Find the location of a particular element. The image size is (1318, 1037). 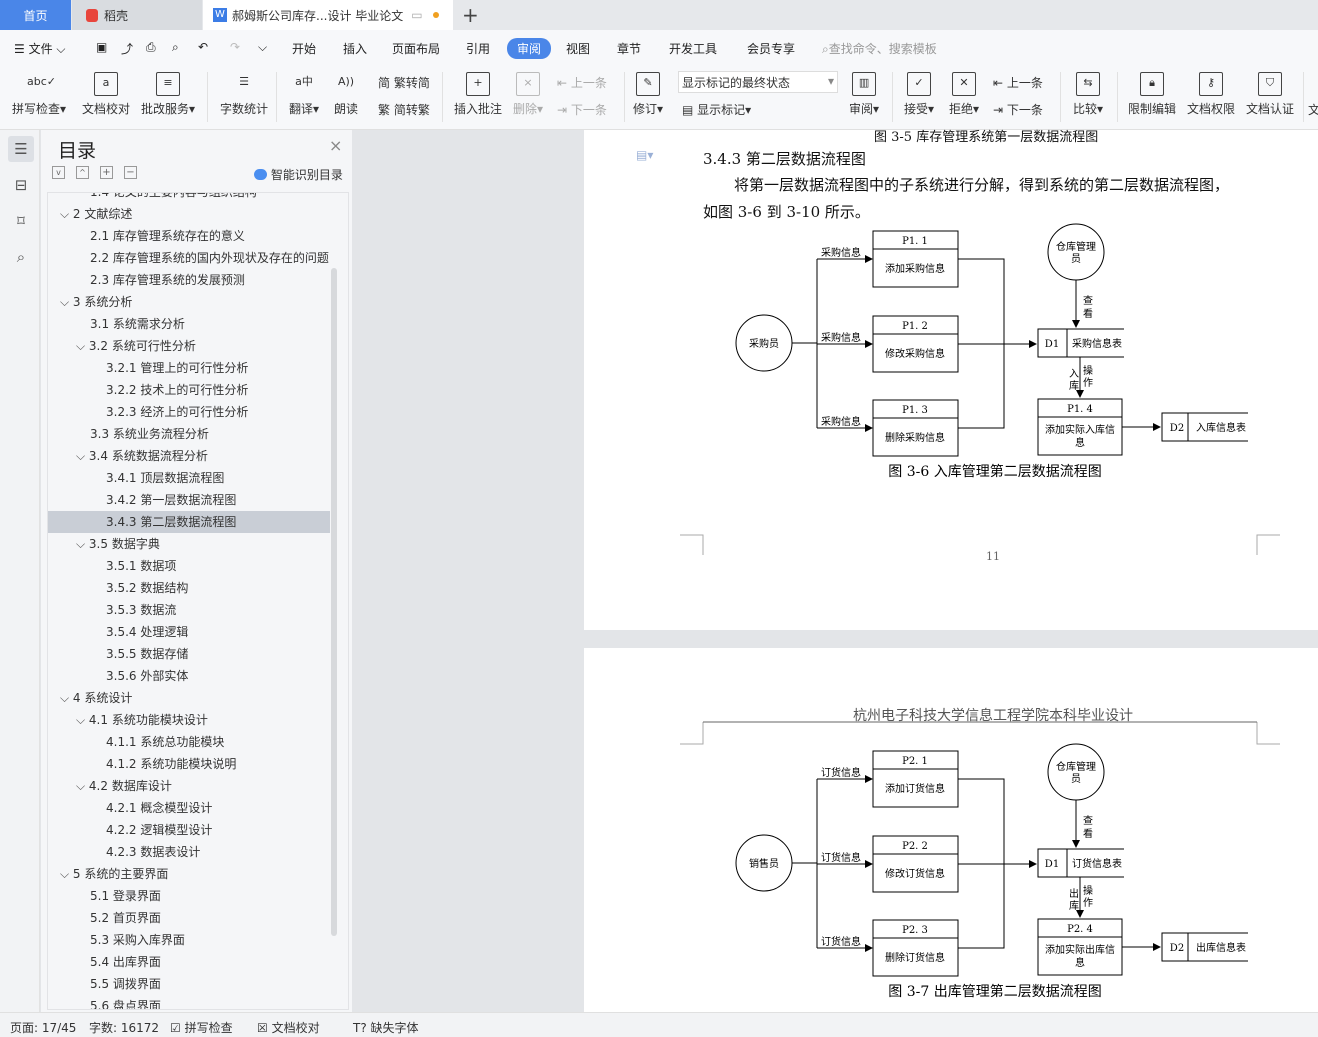

toc-item: ⌵ 4 系统设计 is located at coordinates (189, 698).